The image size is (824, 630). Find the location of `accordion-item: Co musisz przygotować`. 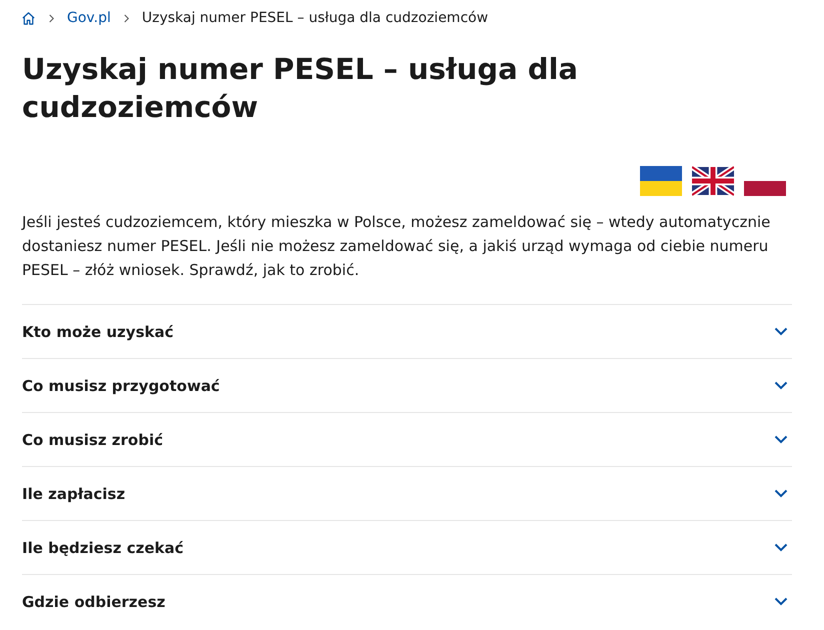

accordion-item: Co musisz przygotować is located at coordinates (407, 385).